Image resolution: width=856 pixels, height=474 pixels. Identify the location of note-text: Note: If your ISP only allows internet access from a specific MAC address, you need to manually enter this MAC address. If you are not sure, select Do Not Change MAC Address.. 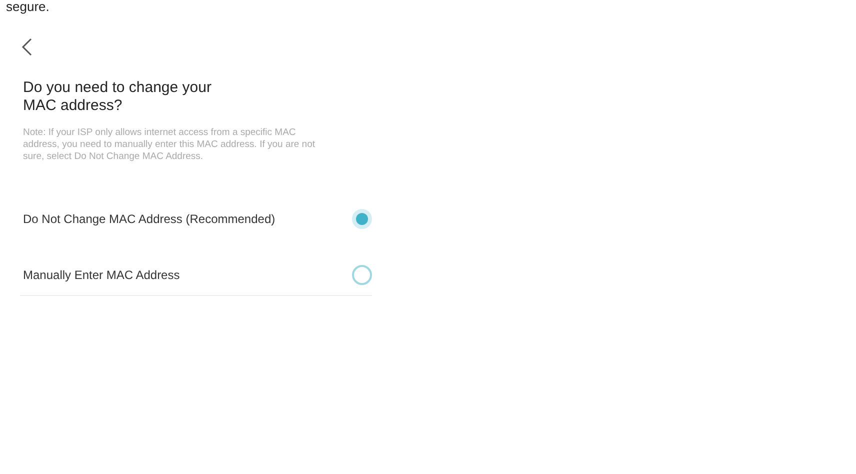
(169, 145).